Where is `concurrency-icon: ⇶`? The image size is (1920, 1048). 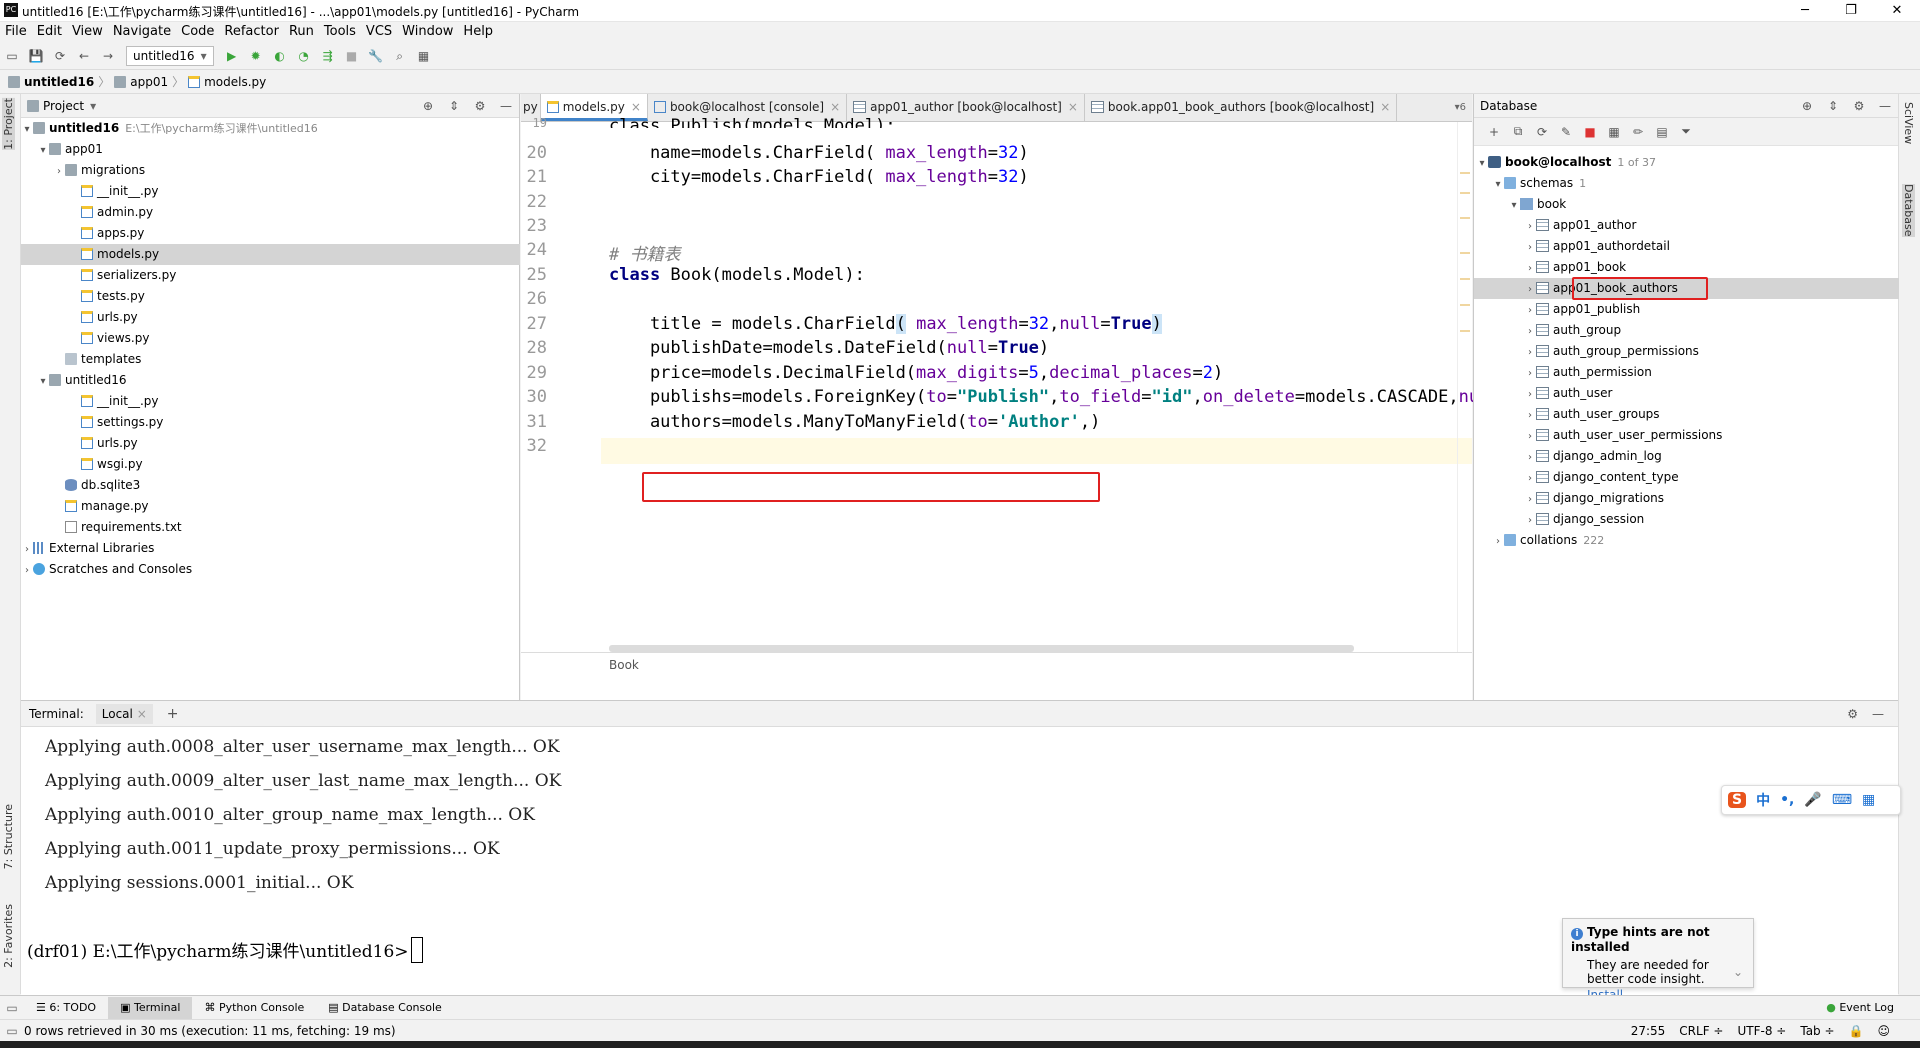
concurrency-icon: ⇶ is located at coordinates (328, 56).